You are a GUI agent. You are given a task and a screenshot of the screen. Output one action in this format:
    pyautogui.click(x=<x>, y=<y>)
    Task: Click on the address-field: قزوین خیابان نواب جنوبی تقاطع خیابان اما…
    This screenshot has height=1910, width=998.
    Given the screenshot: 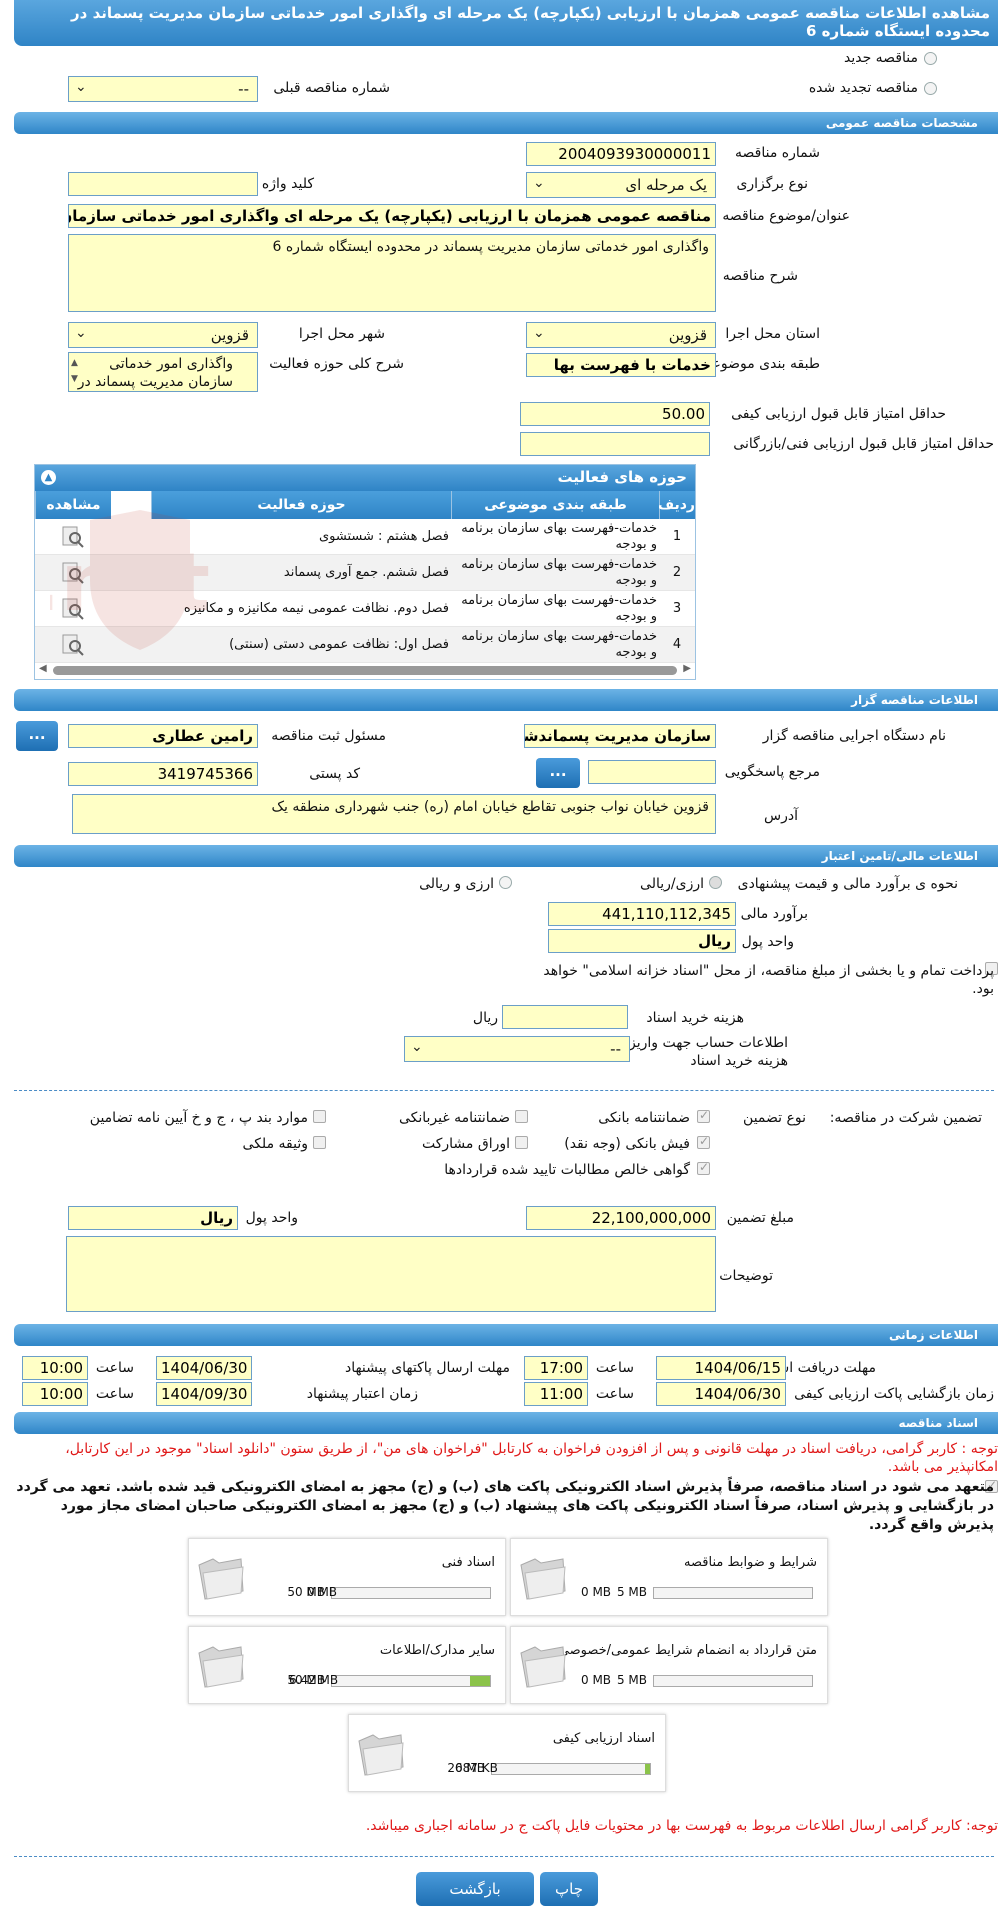 What is the action you would take?
    pyautogui.click(x=394, y=814)
    